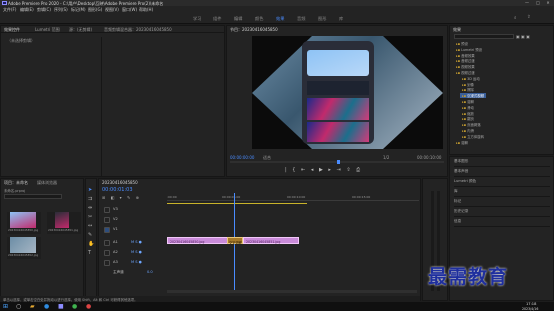  I want to click on project-item-1: 20230416045850.jpg, so click(24, 223).